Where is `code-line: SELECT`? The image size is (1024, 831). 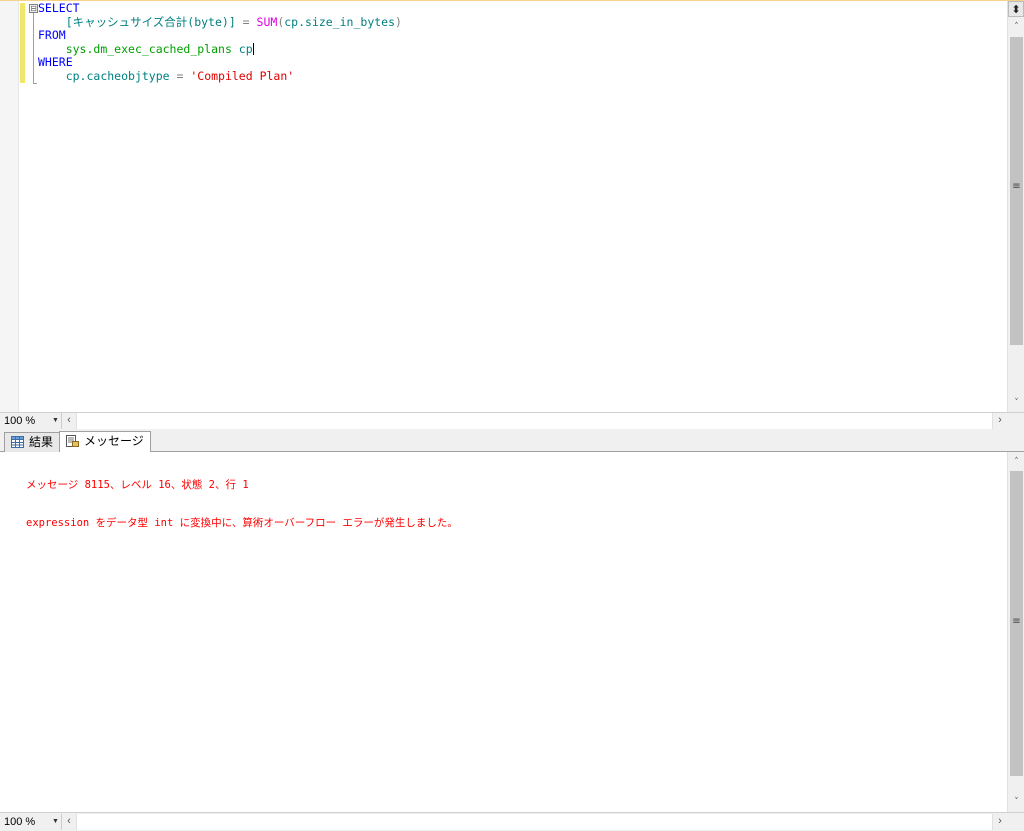 code-line: SELECT is located at coordinates (220, 8).